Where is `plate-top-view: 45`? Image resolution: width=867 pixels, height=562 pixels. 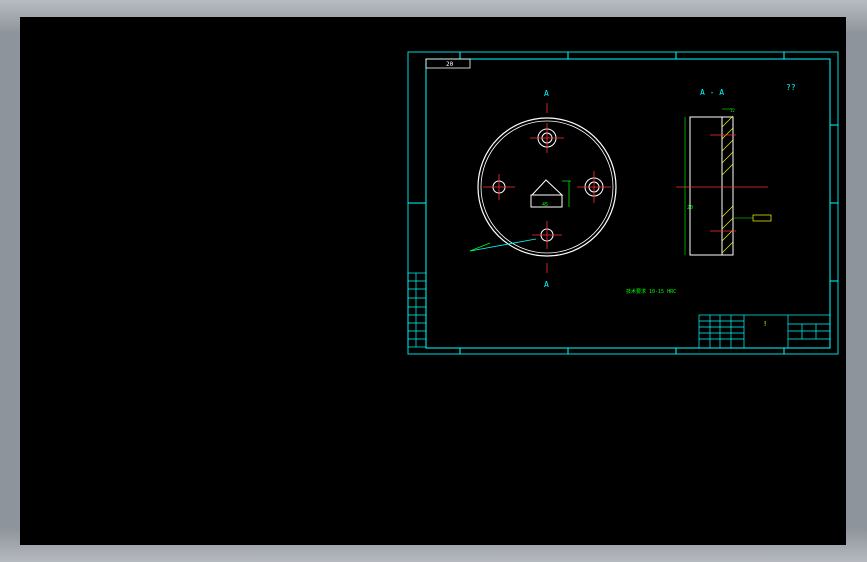
plate-top-view: 45 is located at coordinates (543, 188).